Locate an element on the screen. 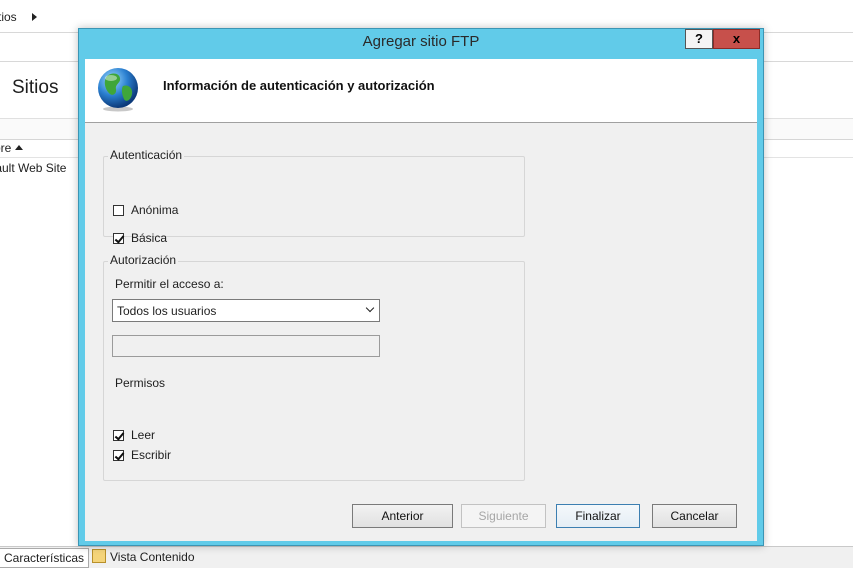 The image size is (853, 568). authorization-legend: Autorización is located at coordinates (143, 260).